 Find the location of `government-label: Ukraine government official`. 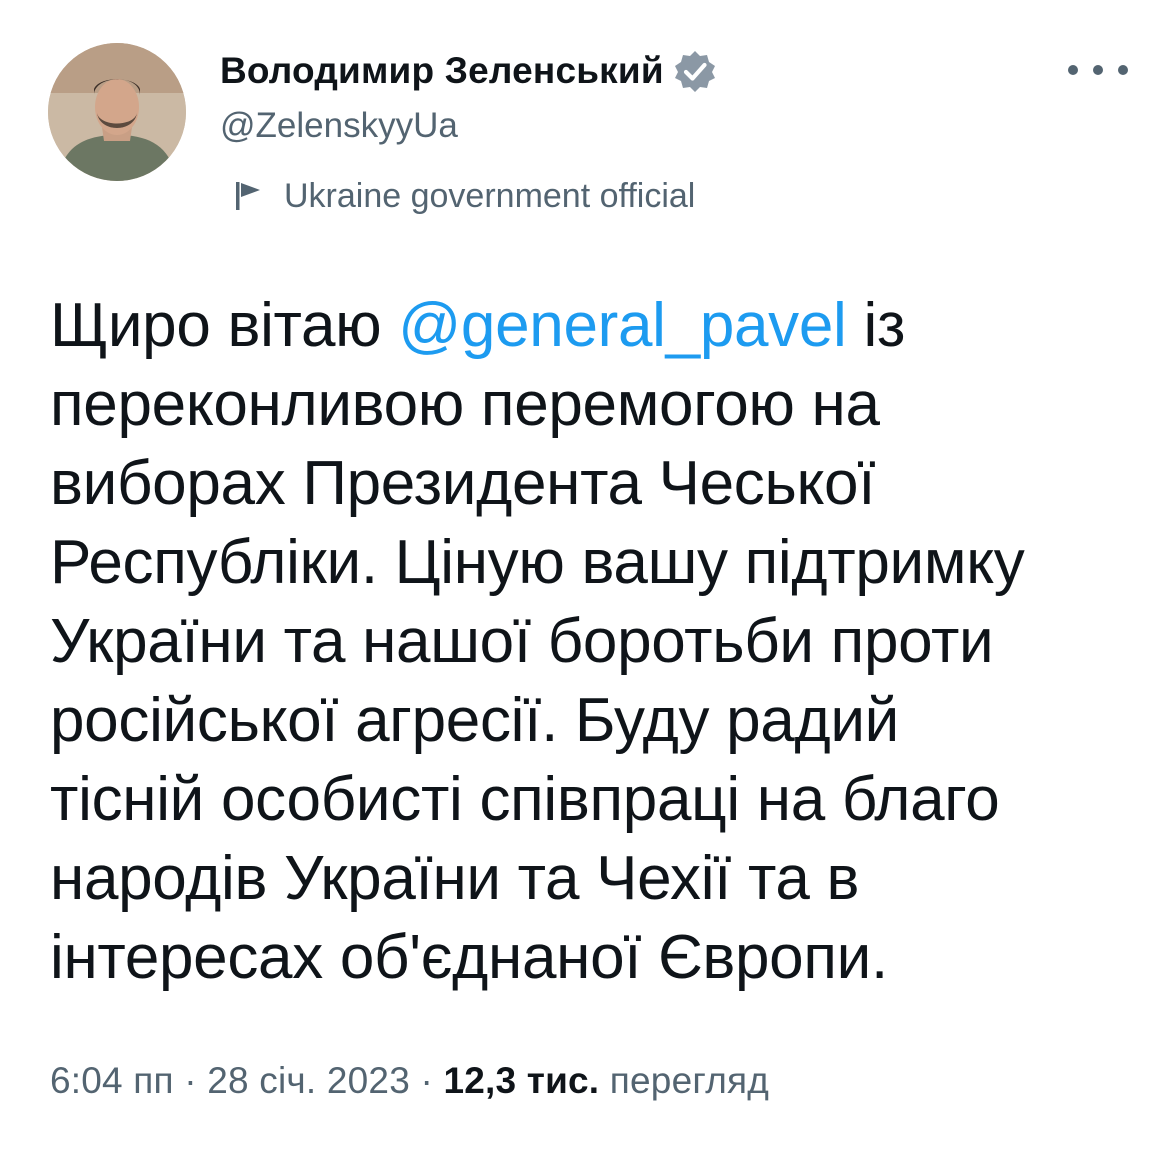

government-label: Ukraine government official is located at coordinates (463, 196).